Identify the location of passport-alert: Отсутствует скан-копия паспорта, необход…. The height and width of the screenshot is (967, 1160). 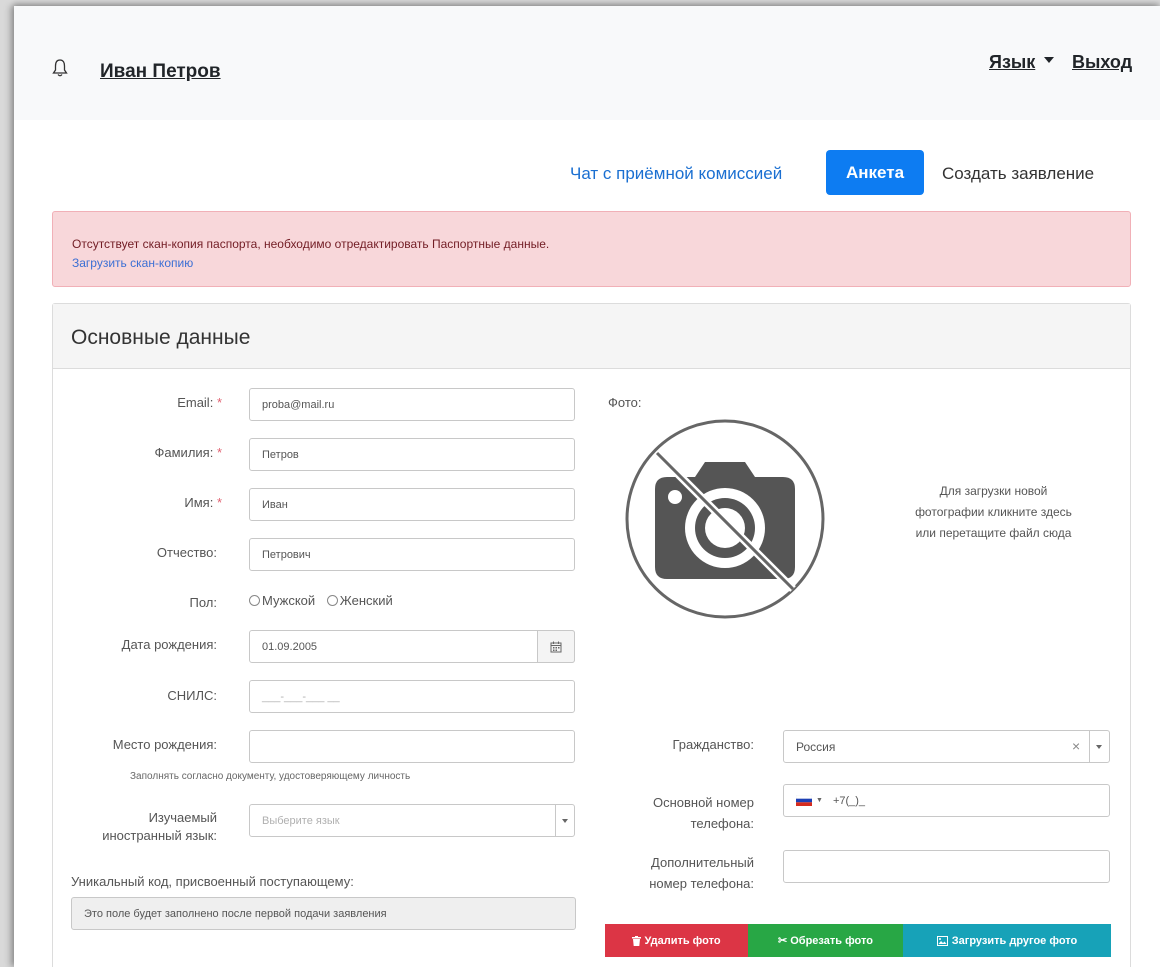
(591, 249).